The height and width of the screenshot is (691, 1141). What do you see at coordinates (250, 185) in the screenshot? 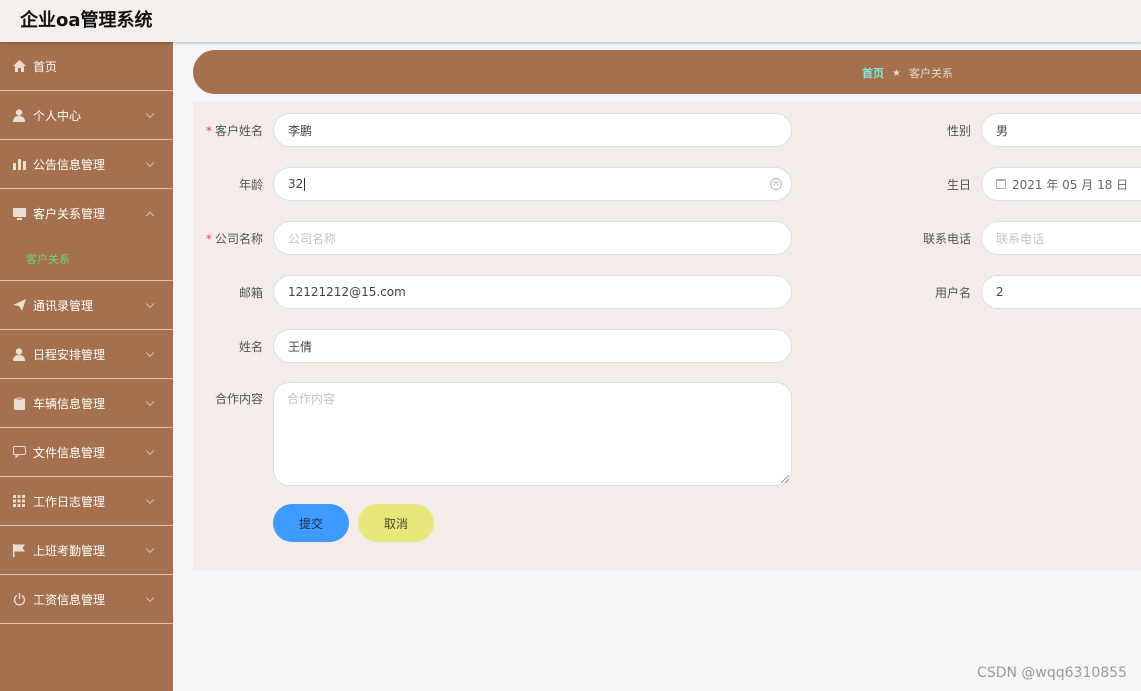
I see `age-label: 年龄` at bounding box center [250, 185].